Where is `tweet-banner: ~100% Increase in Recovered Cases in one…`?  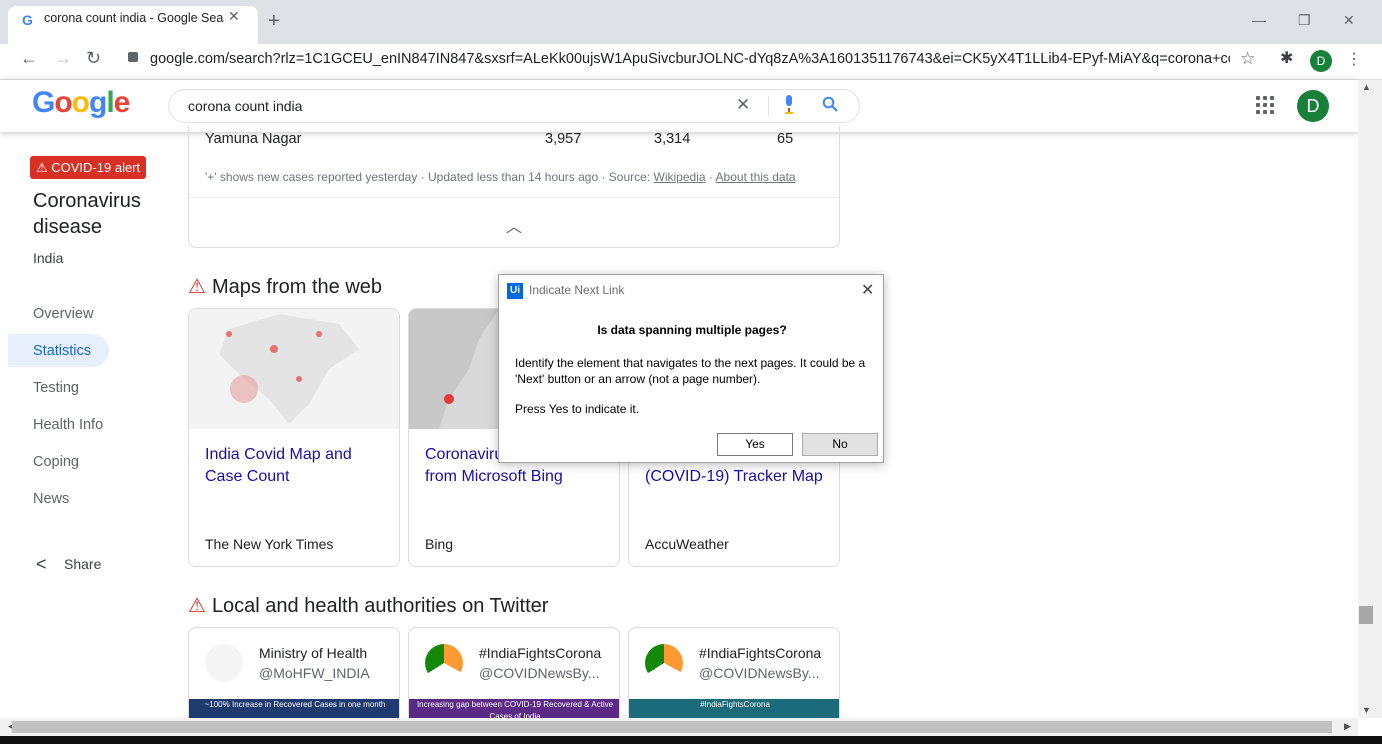 tweet-banner: ~100% Increase in Recovered Cases in one… is located at coordinates (294, 709).